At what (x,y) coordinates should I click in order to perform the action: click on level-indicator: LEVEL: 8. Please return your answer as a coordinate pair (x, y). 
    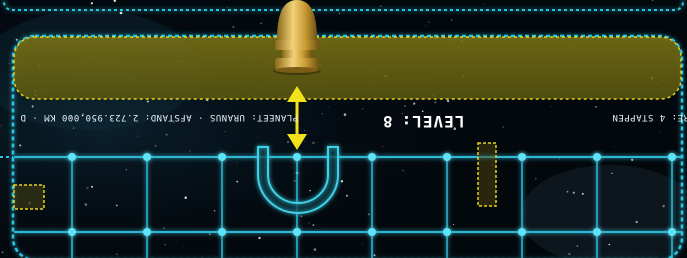
    Looking at the image, I should click on (423, 121).